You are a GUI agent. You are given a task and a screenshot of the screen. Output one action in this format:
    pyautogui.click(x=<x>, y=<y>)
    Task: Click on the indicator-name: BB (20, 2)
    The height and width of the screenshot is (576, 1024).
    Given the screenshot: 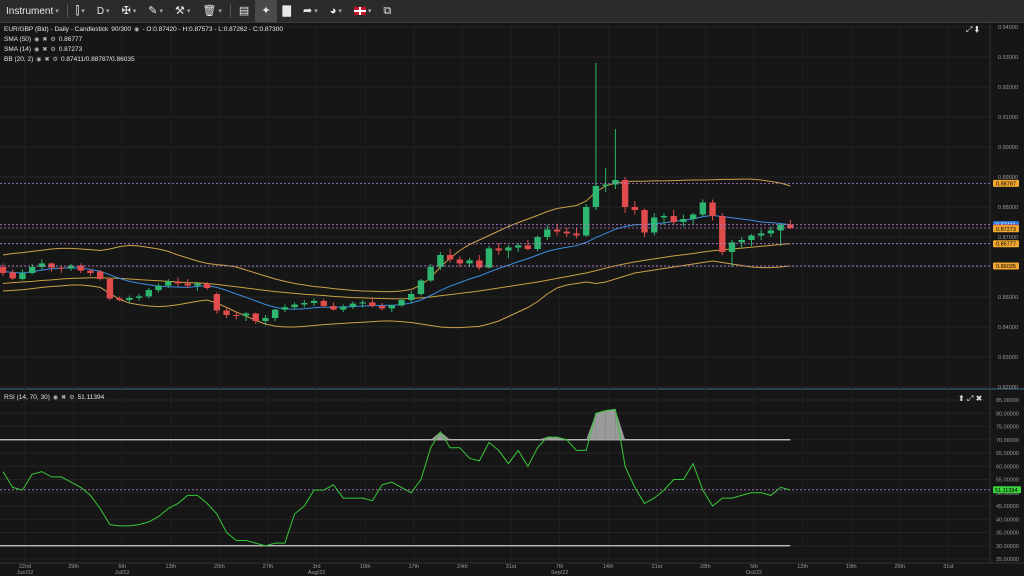 What is the action you would take?
    pyautogui.click(x=19, y=59)
    